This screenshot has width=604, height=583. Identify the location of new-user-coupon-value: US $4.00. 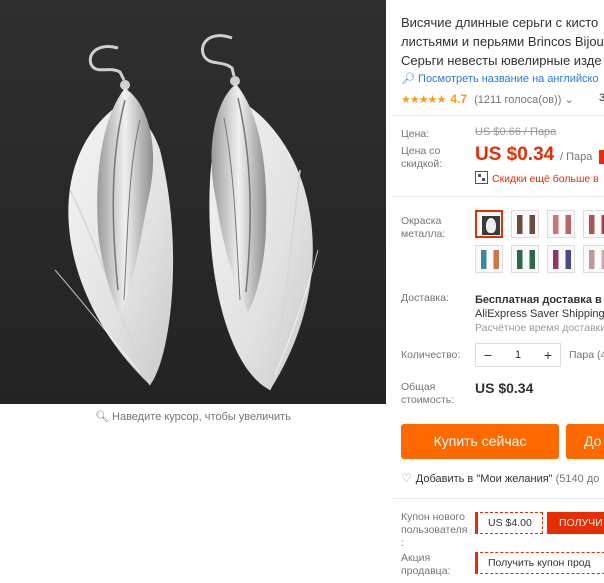
(509, 523).